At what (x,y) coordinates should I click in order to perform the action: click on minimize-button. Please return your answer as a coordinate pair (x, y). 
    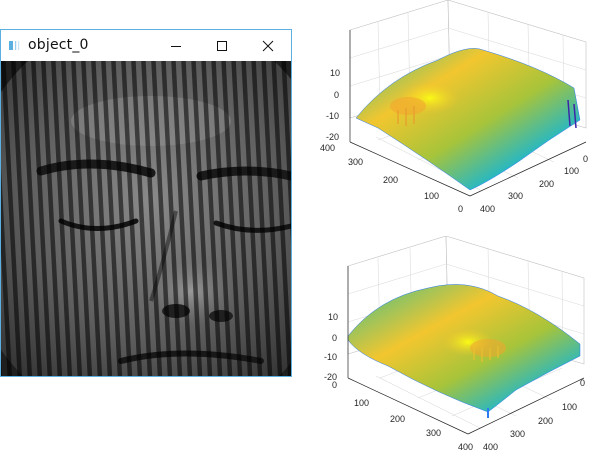
    Looking at the image, I should click on (176, 45).